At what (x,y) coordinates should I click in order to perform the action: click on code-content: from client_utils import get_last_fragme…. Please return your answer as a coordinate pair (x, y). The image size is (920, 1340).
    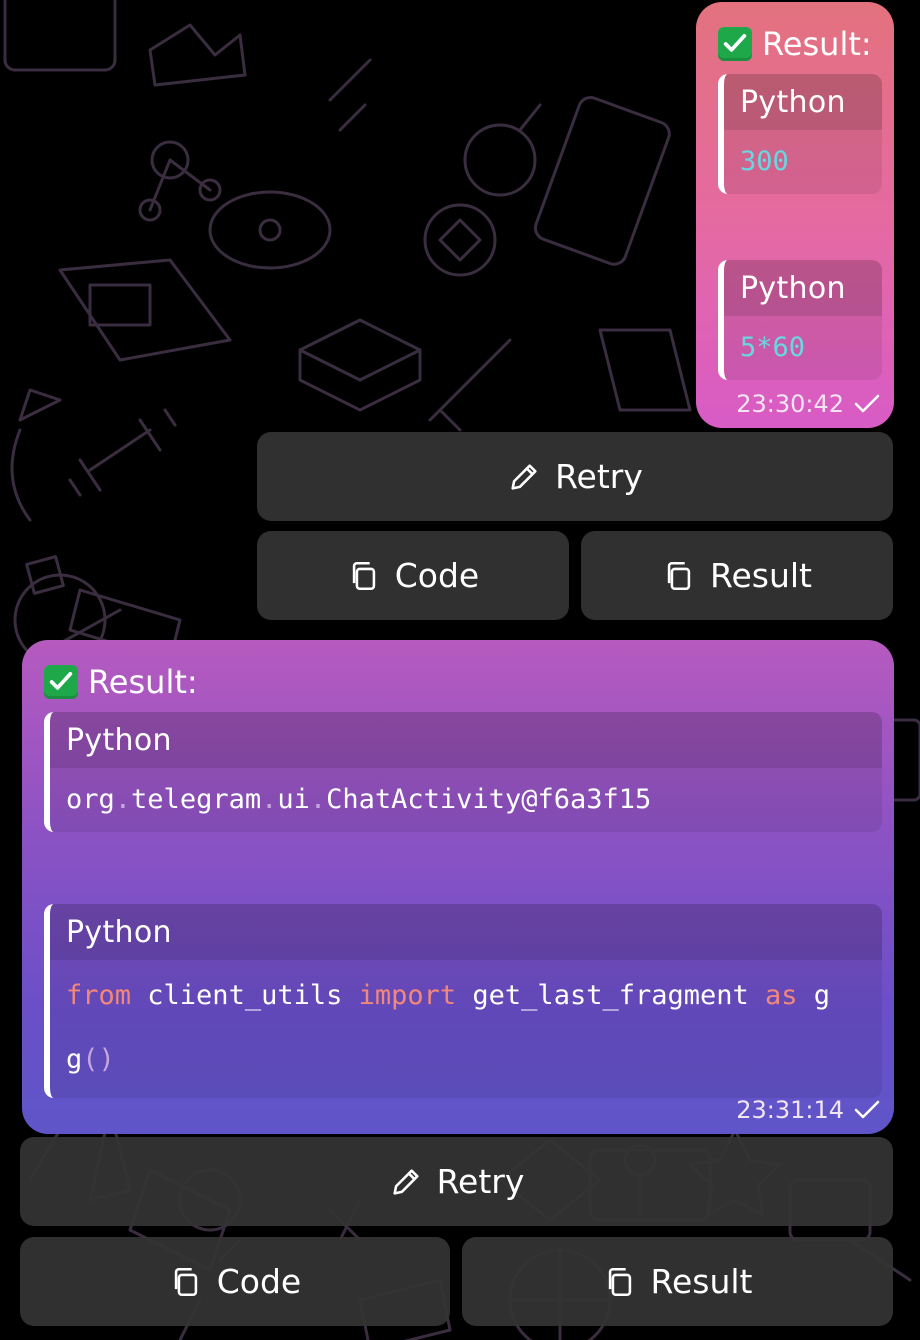
    Looking at the image, I should click on (466, 1029).